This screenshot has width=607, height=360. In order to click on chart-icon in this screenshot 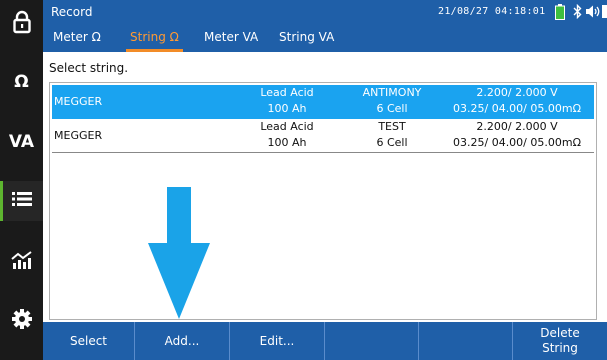, I will do `click(21, 262)`.